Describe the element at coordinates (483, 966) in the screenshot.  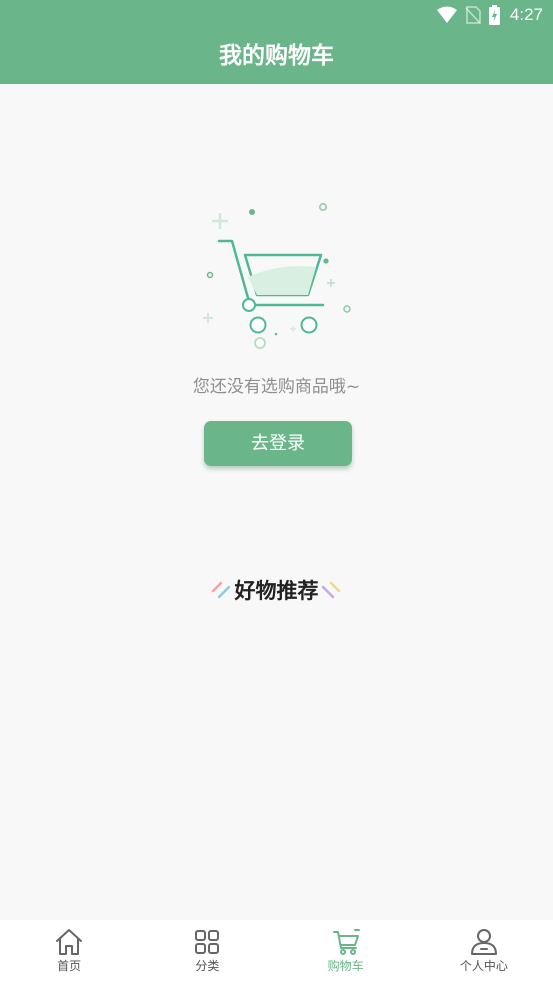
I see `tab-label-profile: 个人中心` at that location.